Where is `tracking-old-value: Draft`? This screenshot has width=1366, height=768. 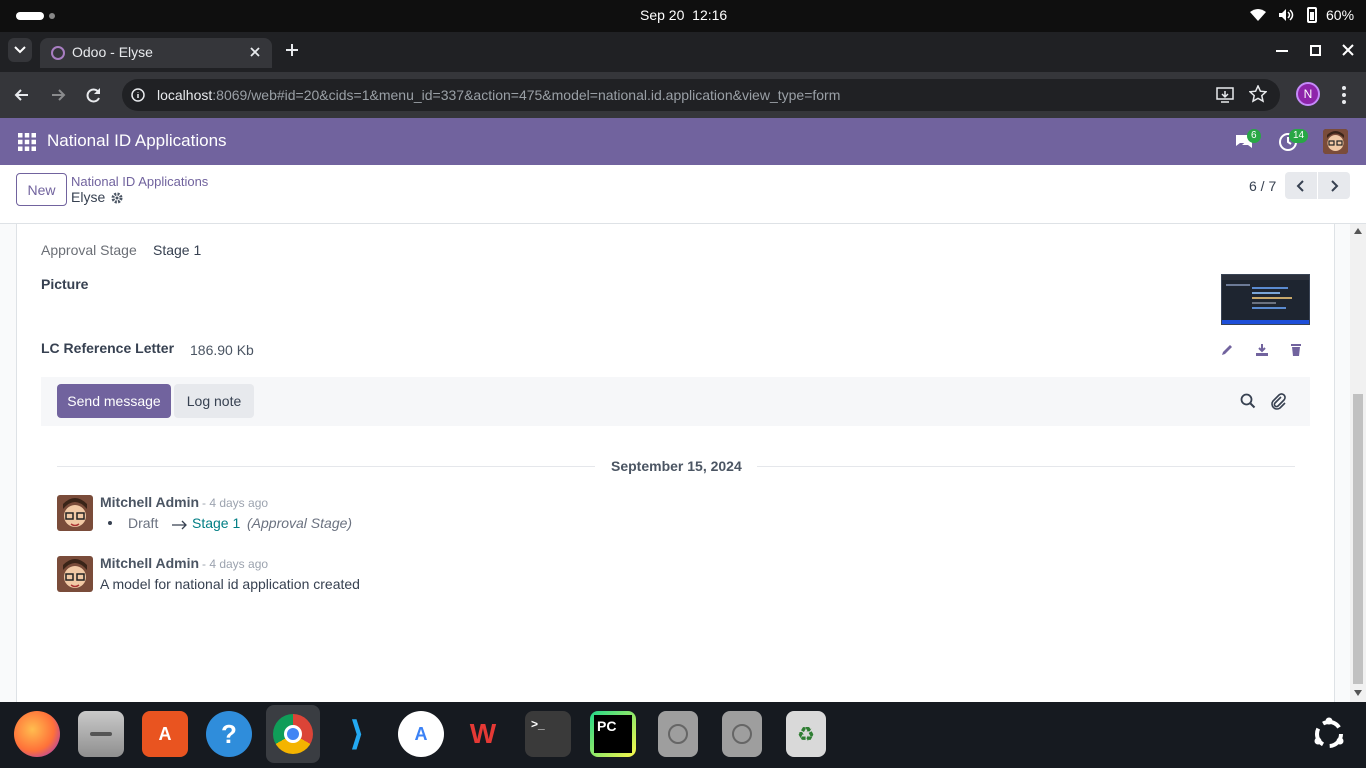 tracking-old-value: Draft is located at coordinates (143, 523).